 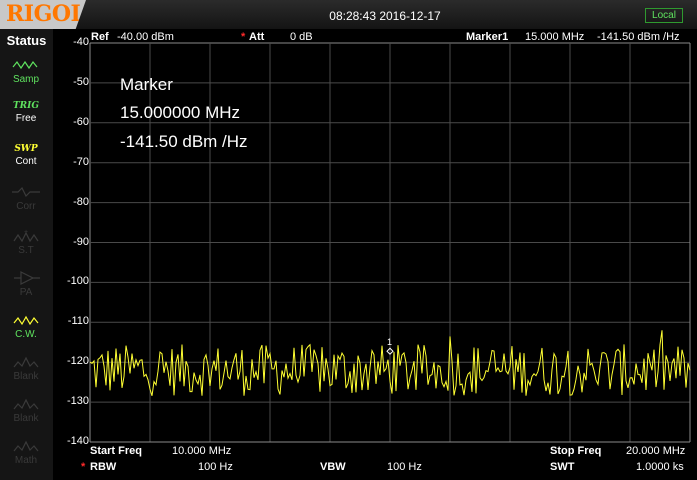 What do you see at coordinates (562, 467) in the screenshot?
I see `swt-label: SWT` at bounding box center [562, 467].